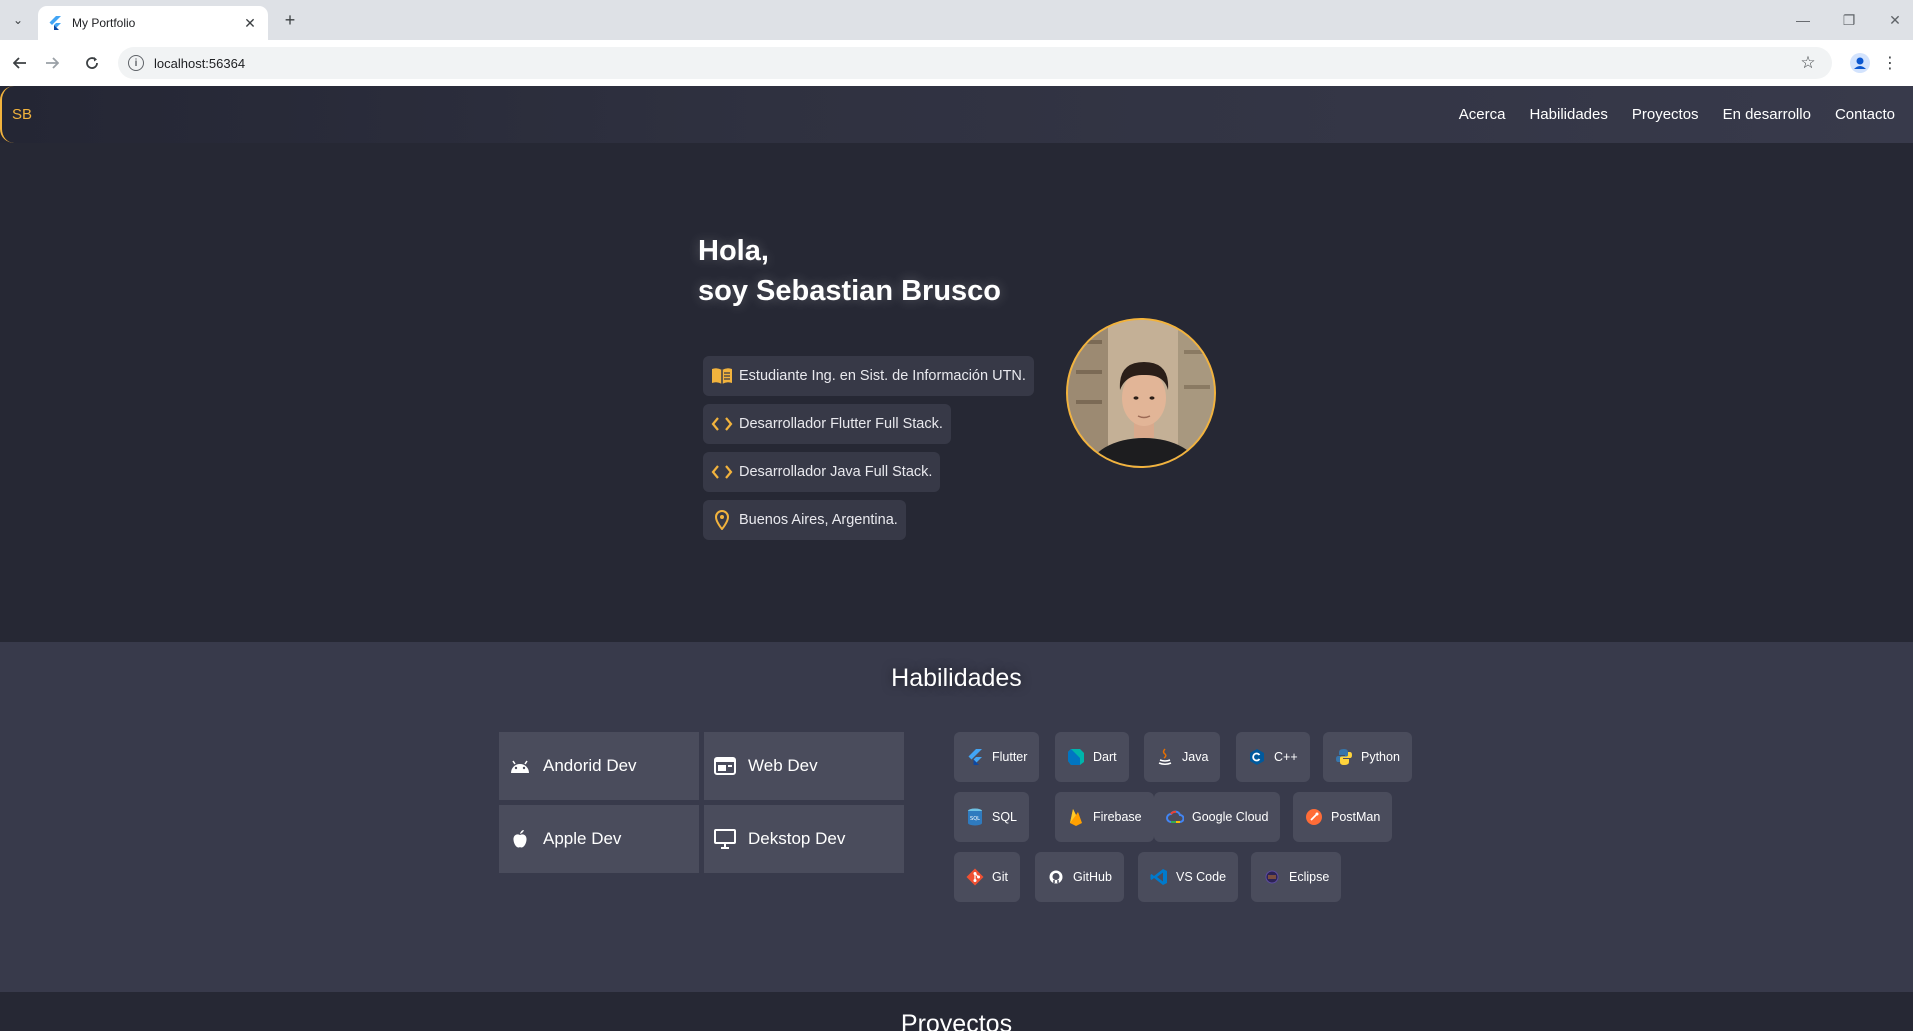 This screenshot has height=1031, width=1913. I want to click on tech-label: Dart, so click(1105, 757).